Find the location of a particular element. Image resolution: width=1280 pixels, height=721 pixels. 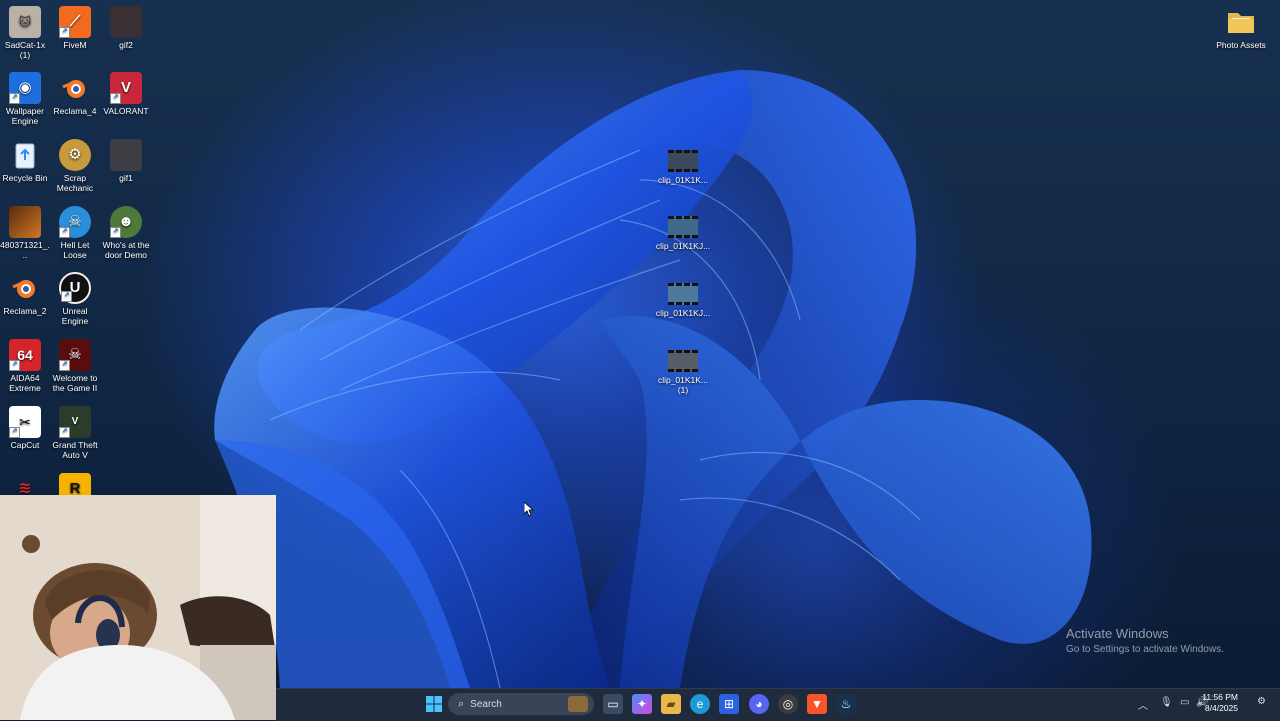

network-icon: ▭ is located at coordinates (1184, 702).